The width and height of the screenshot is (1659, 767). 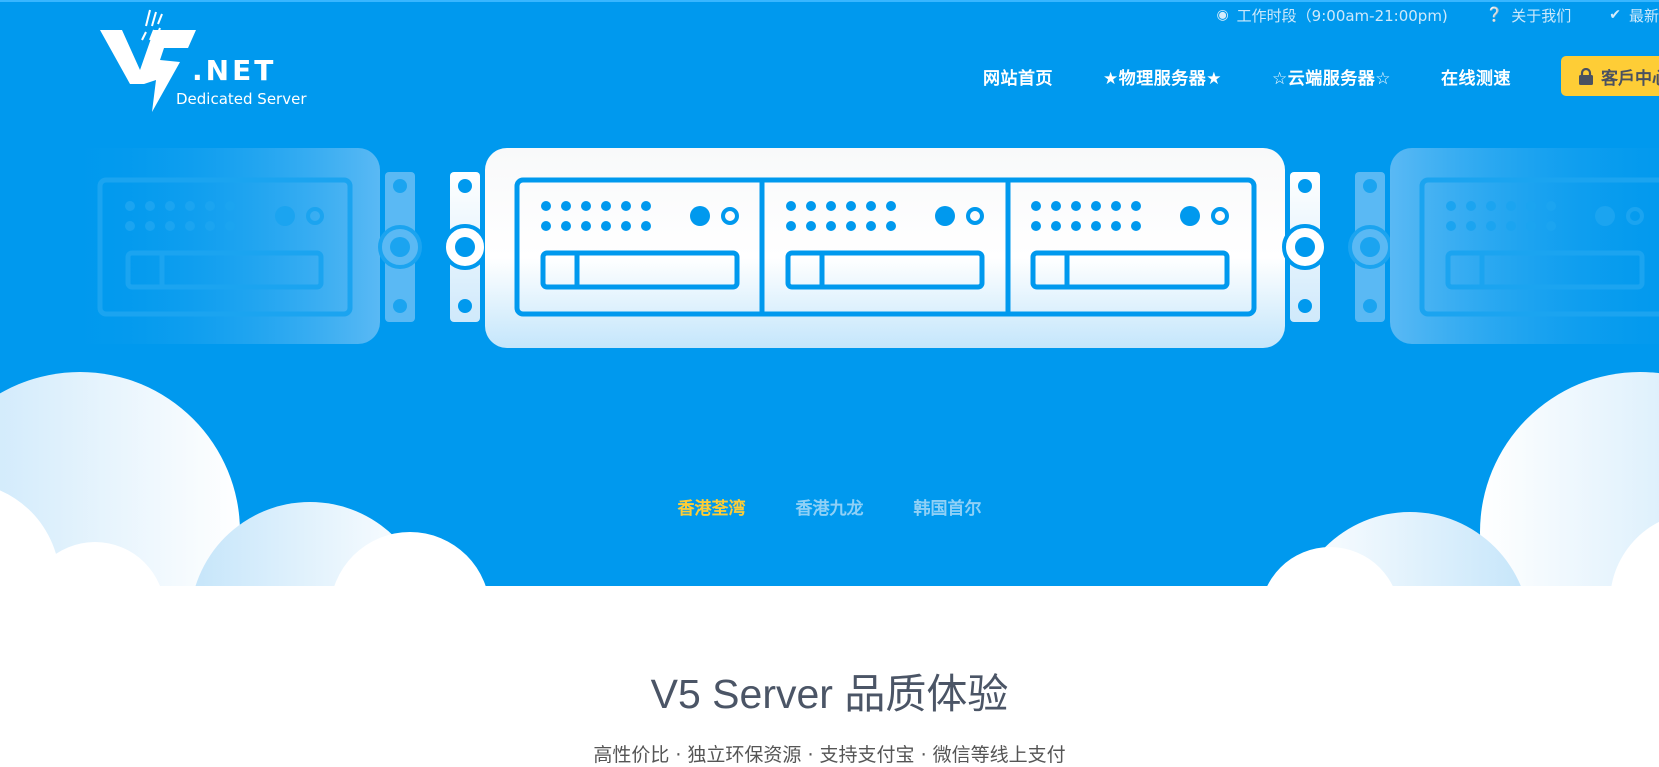 I want to click on check-icon: ✔, so click(x=1615, y=15).